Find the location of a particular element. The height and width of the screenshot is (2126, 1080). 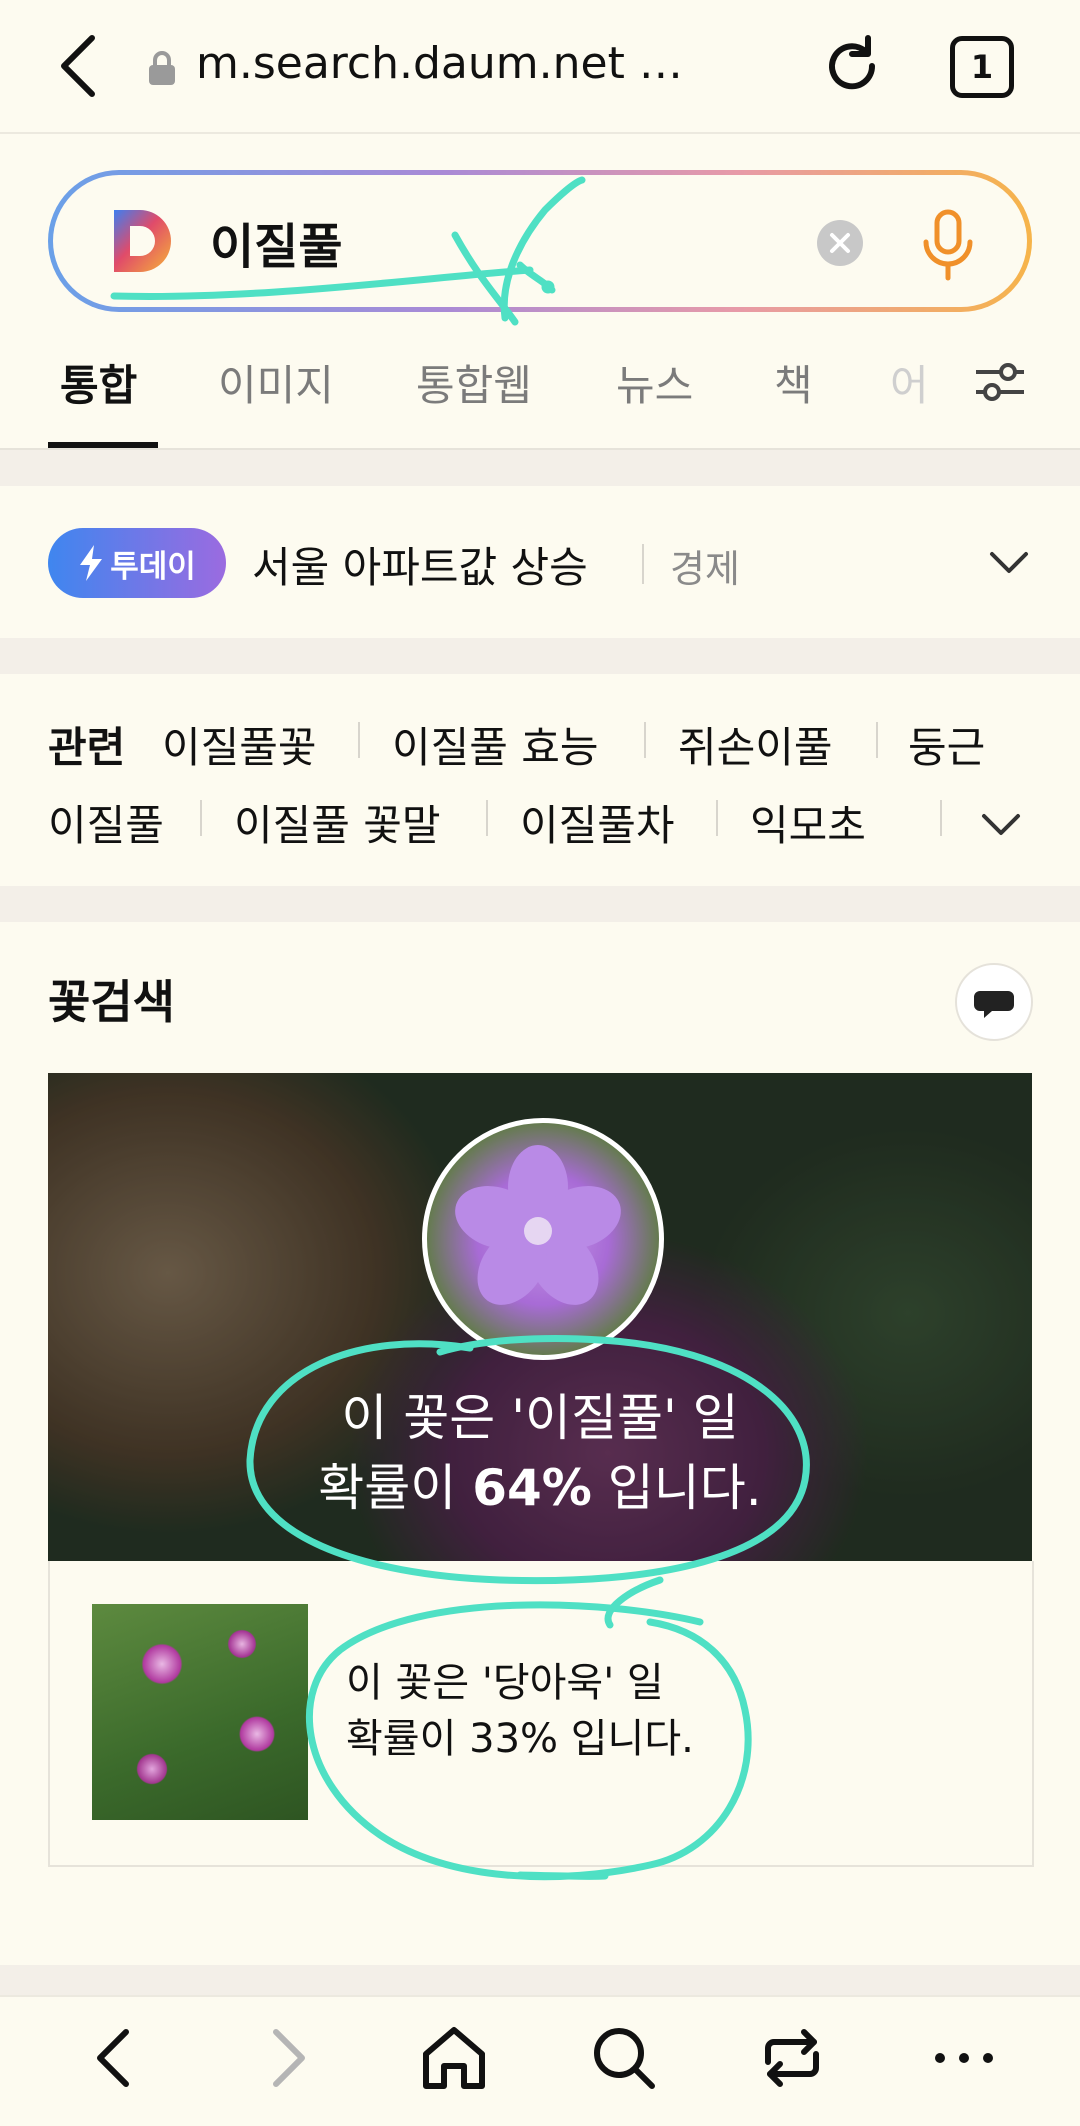

active-tab-indicator is located at coordinates (103, 445).